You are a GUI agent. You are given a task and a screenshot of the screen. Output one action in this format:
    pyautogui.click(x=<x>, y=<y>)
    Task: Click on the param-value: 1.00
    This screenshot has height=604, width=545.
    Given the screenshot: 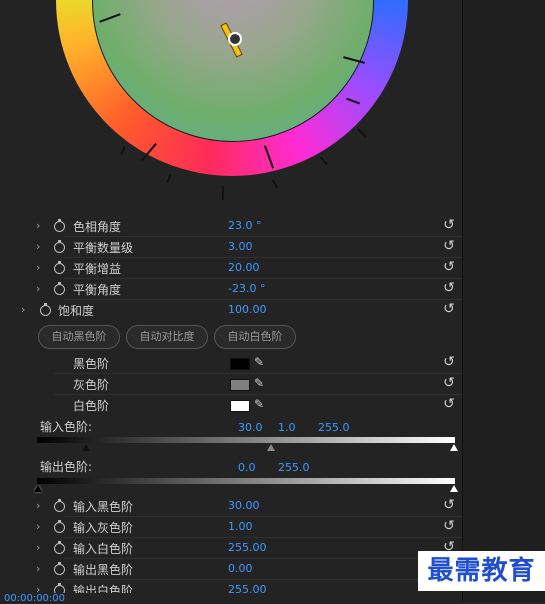 What is the action you would take?
    pyautogui.click(x=240, y=526)
    